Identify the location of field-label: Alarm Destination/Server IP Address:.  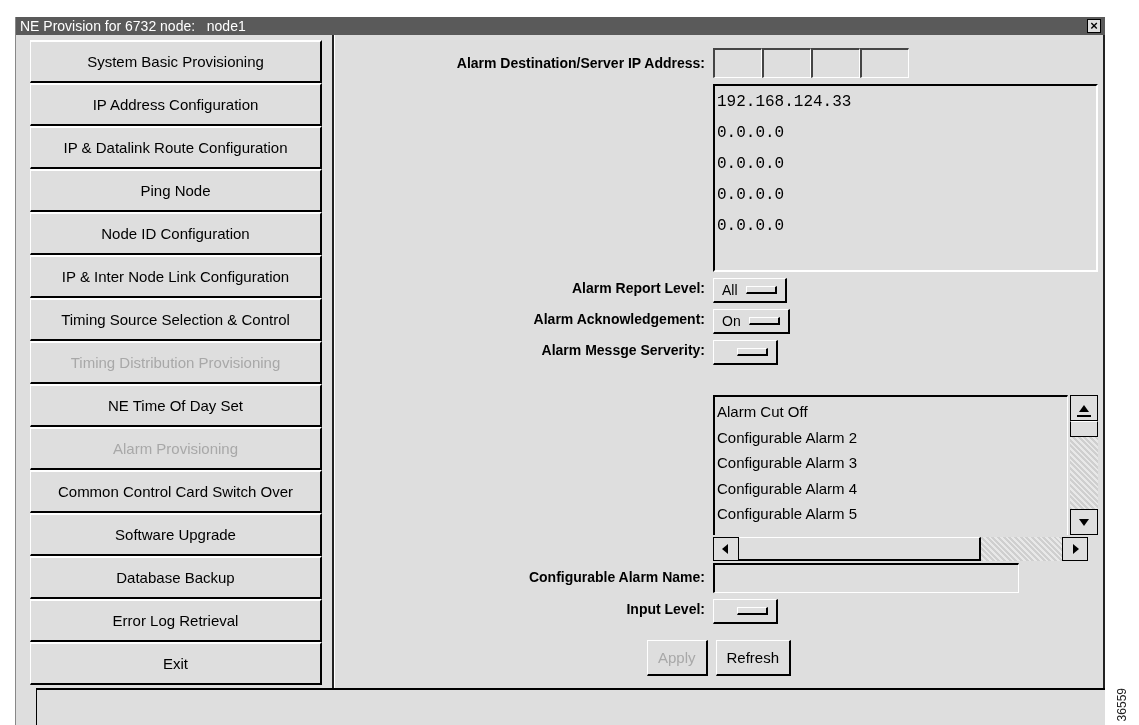
(580, 63).